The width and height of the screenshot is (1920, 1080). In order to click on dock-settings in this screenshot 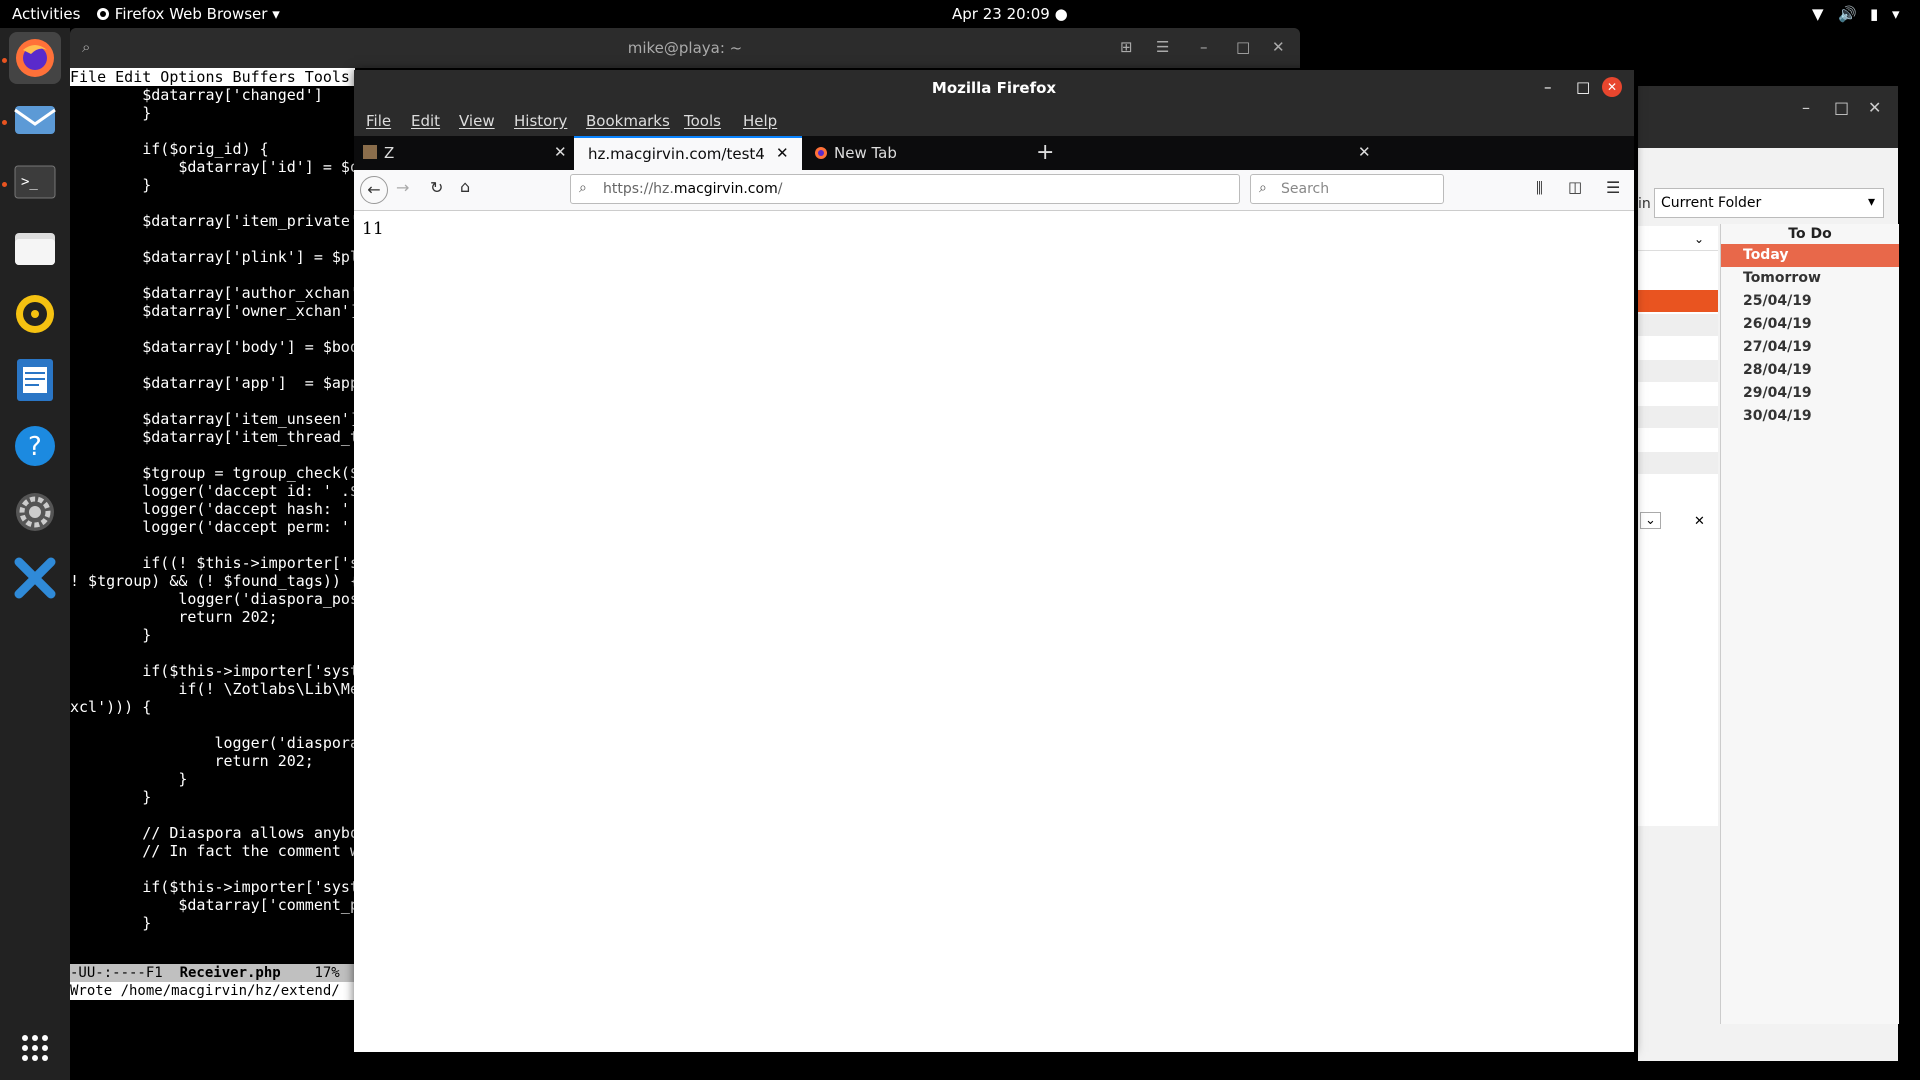, I will do `click(35, 512)`.